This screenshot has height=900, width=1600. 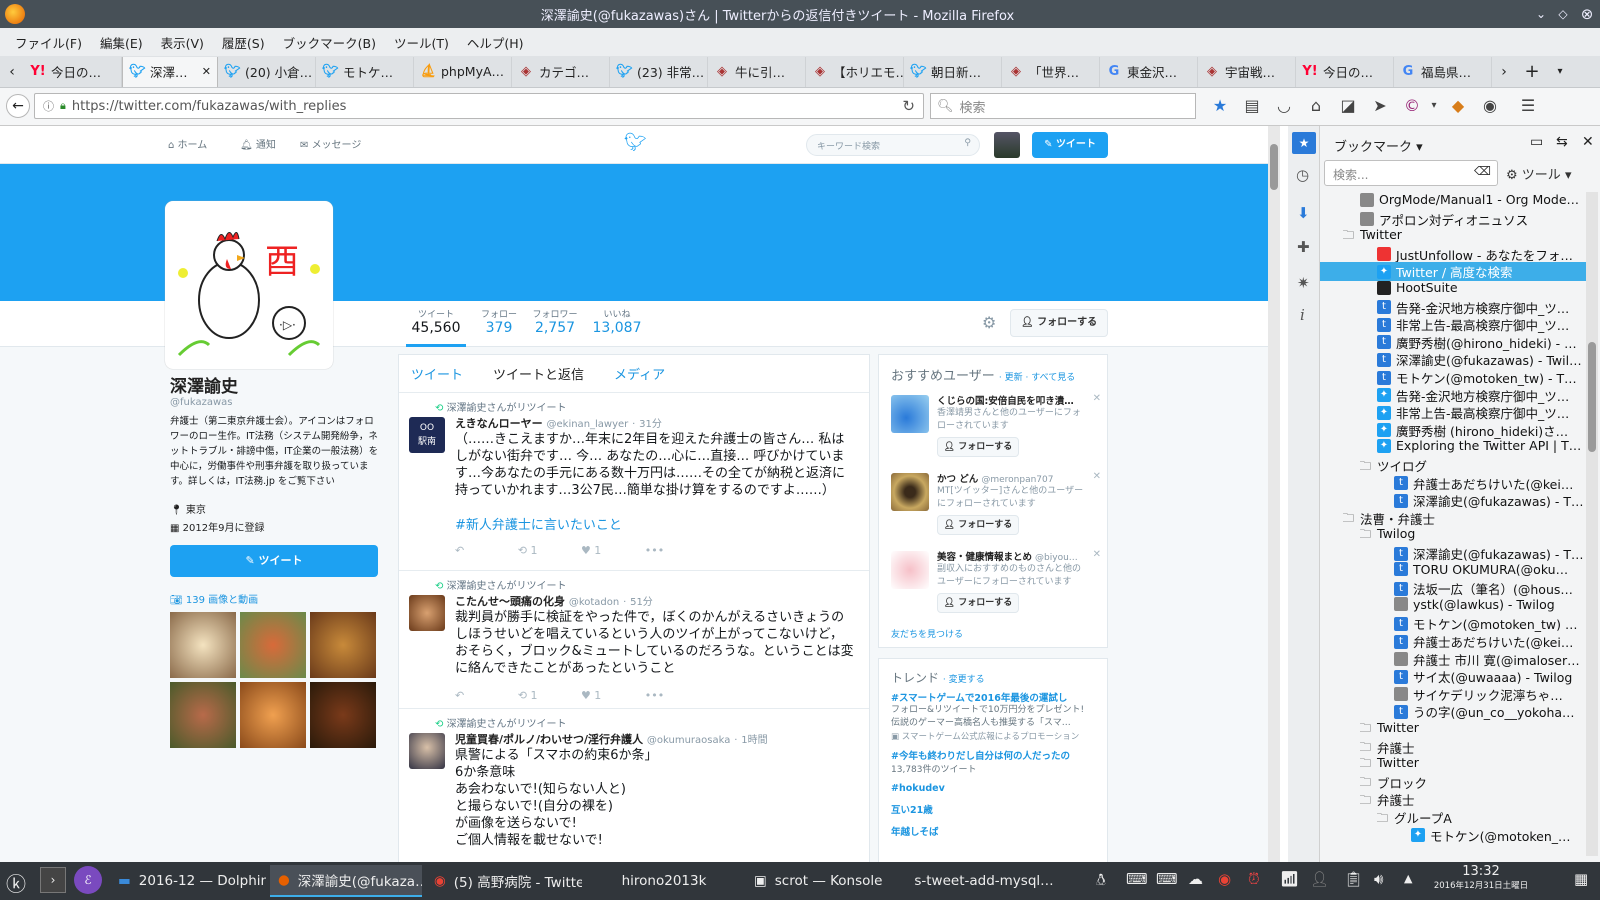 What do you see at coordinates (893, 145) in the screenshot?
I see `twitter-search-input: キーワード検索 ⚲` at bounding box center [893, 145].